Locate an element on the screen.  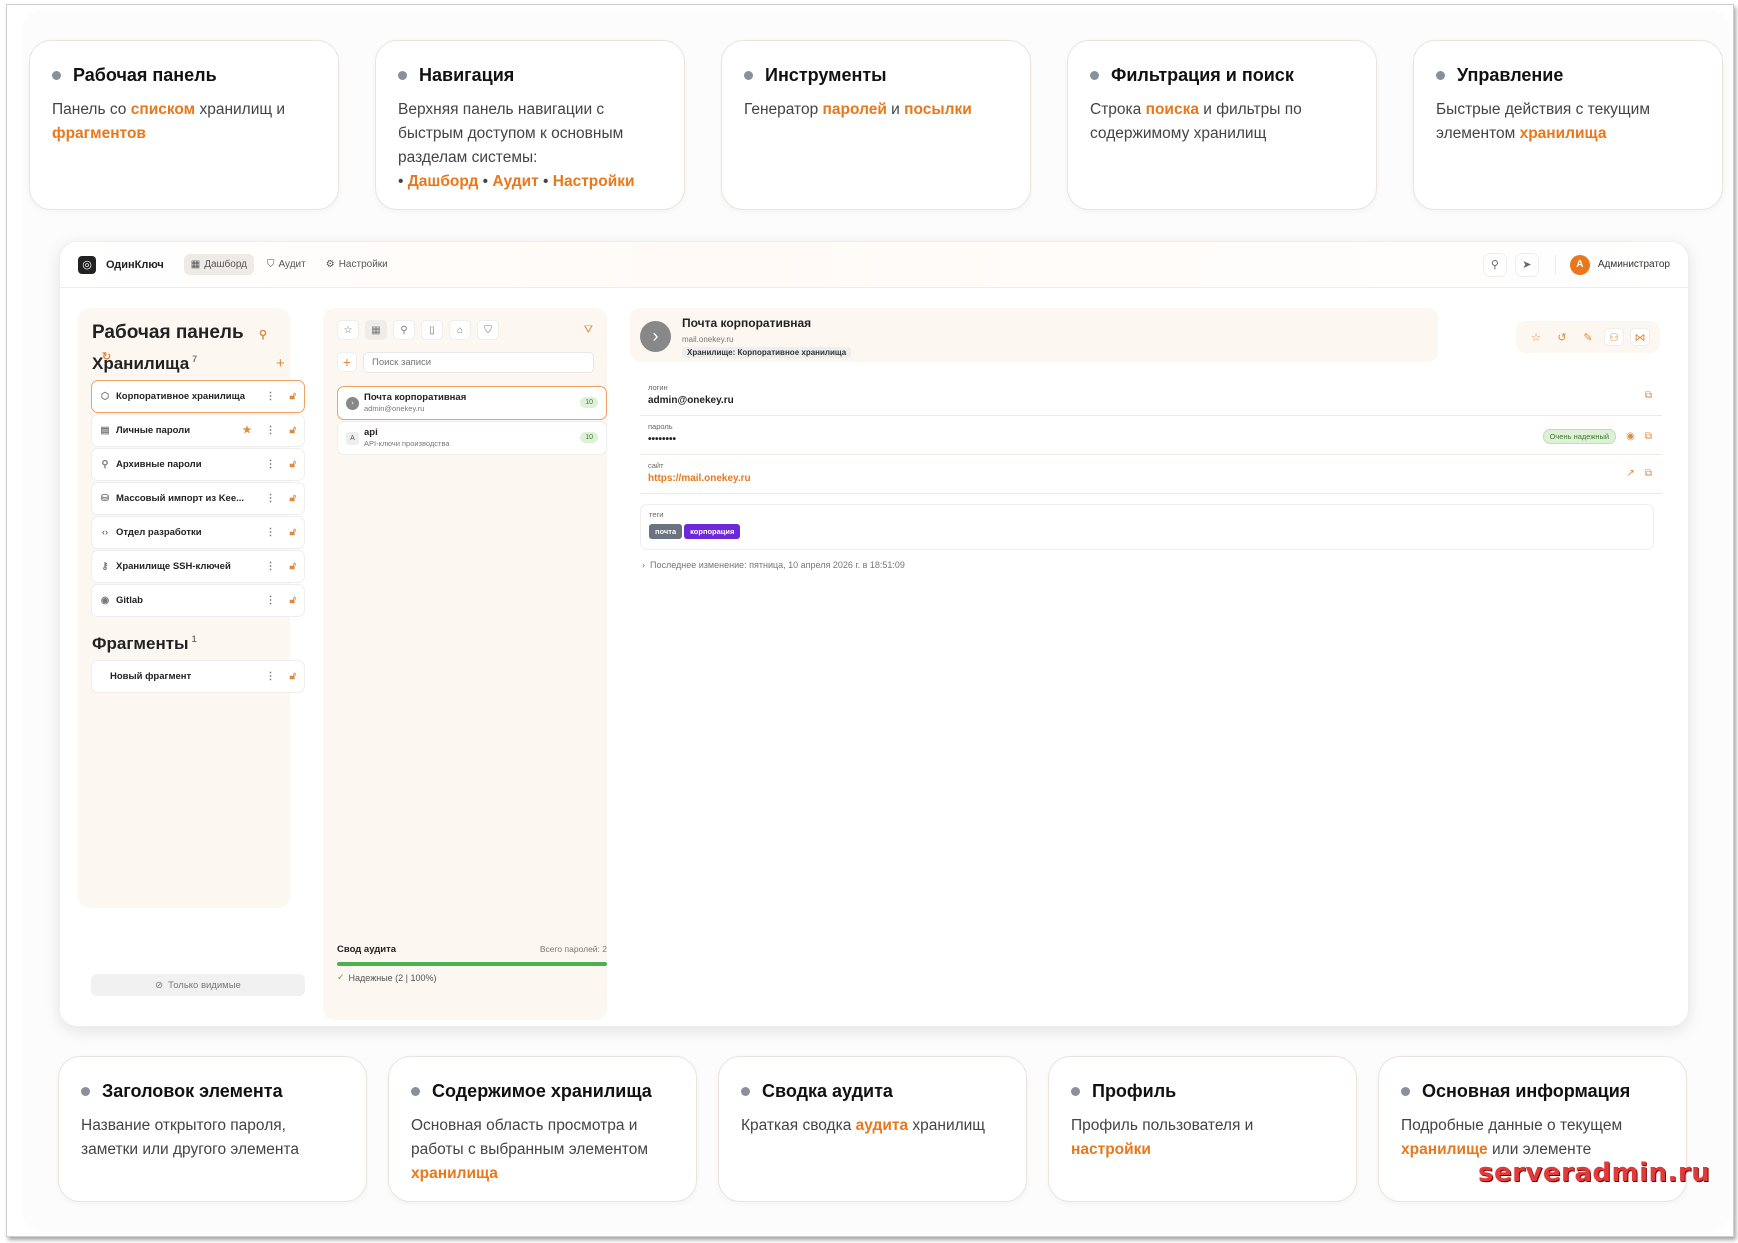
tab-label: Настройки is located at coordinates (363, 264).